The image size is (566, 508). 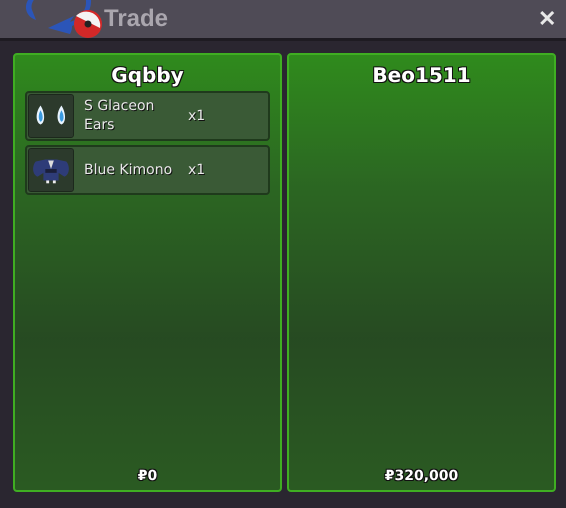 What do you see at coordinates (422, 477) in the screenshot?
I see `money-amount: ₽320,000` at bounding box center [422, 477].